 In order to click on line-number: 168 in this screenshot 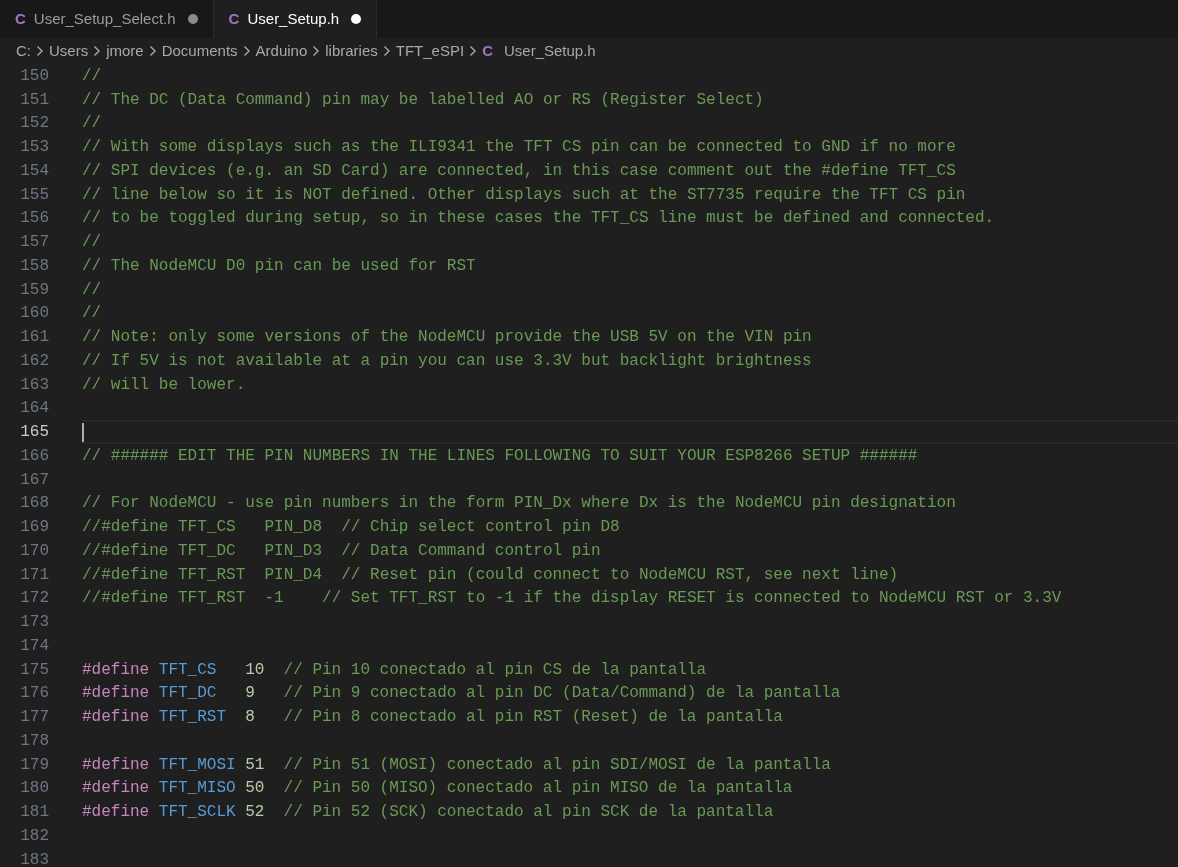, I will do `click(34, 504)`.